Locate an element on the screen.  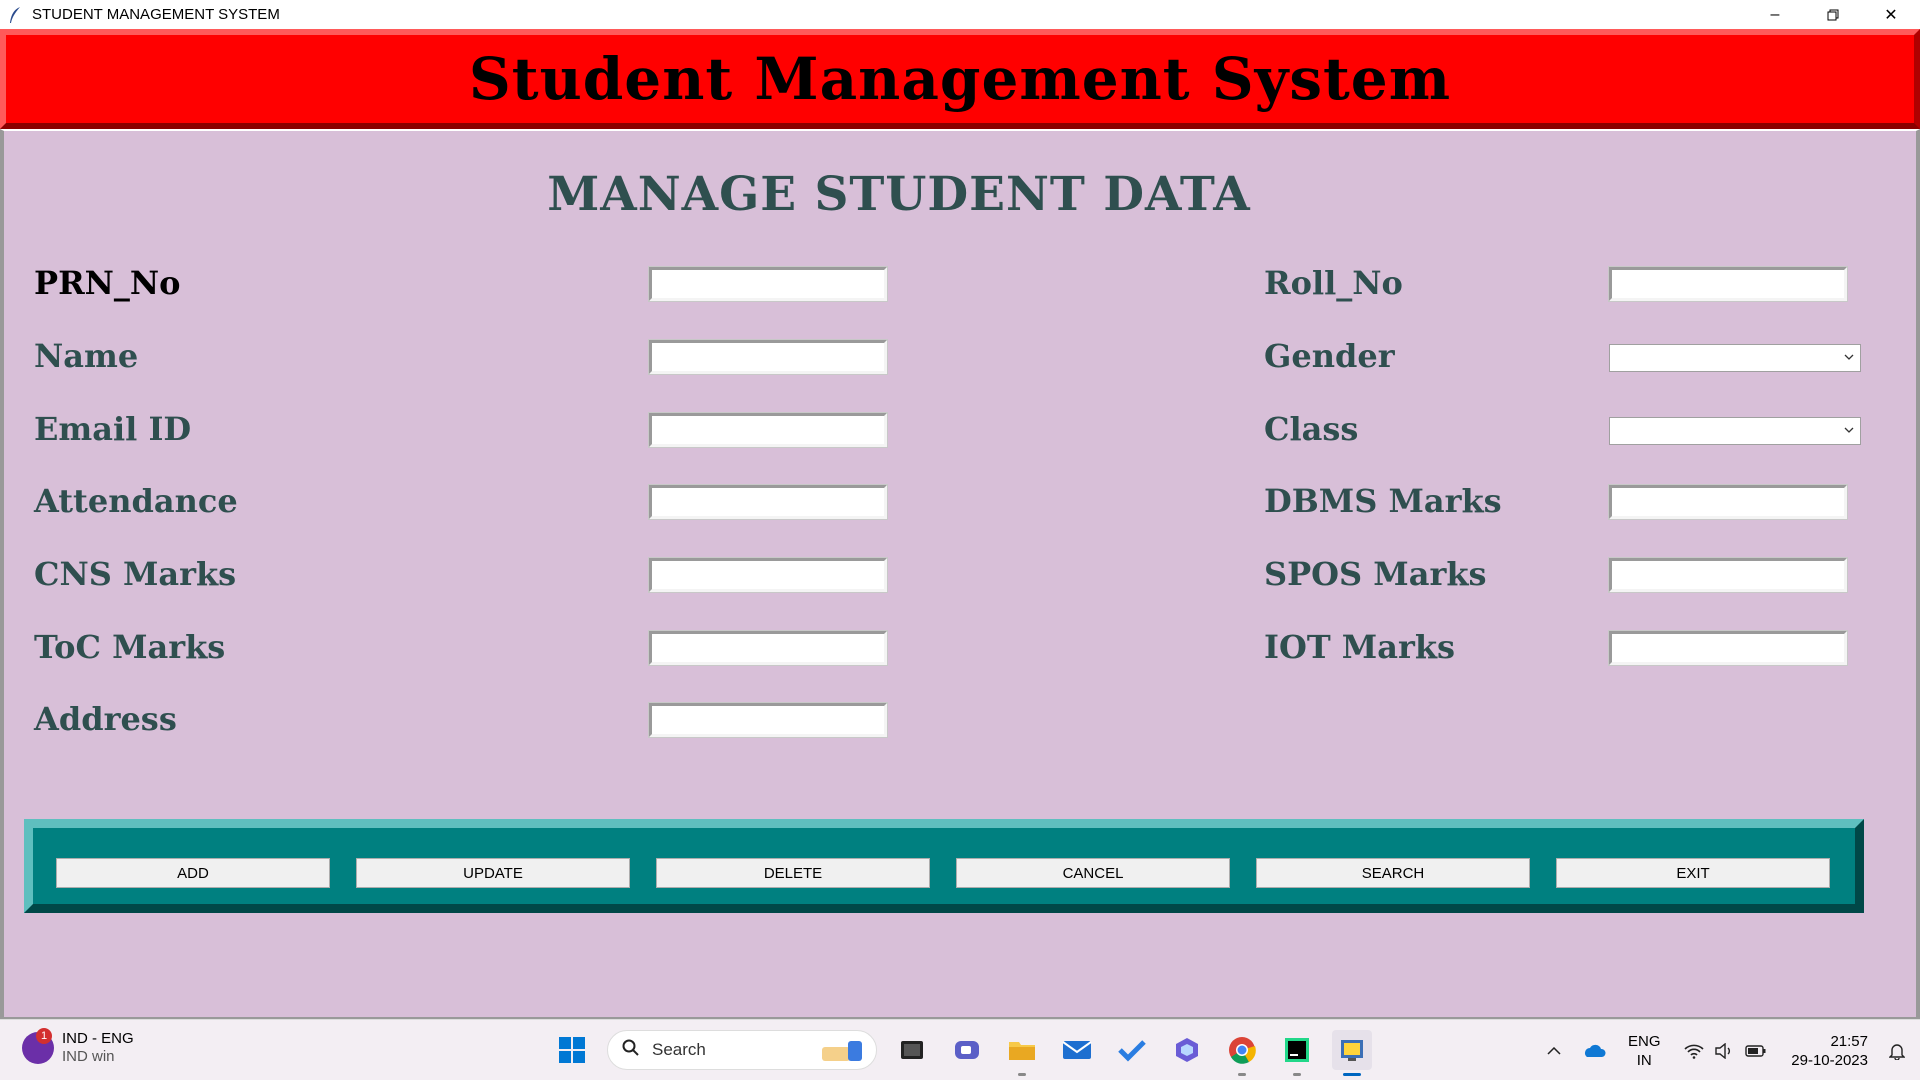
windows-start-icon is located at coordinates (572, 1050).